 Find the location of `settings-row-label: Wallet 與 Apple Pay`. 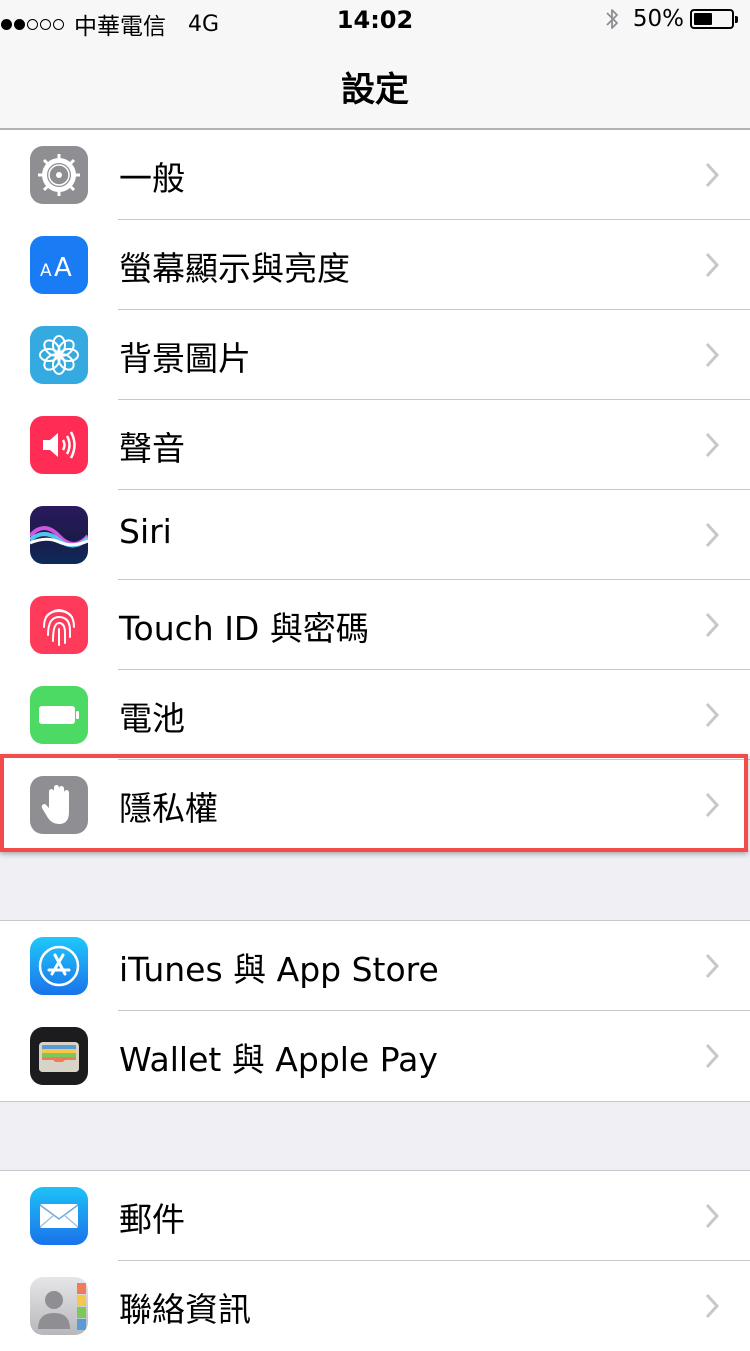

settings-row-label: Wallet 與 Apple Pay is located at coordinates (278, 1059).